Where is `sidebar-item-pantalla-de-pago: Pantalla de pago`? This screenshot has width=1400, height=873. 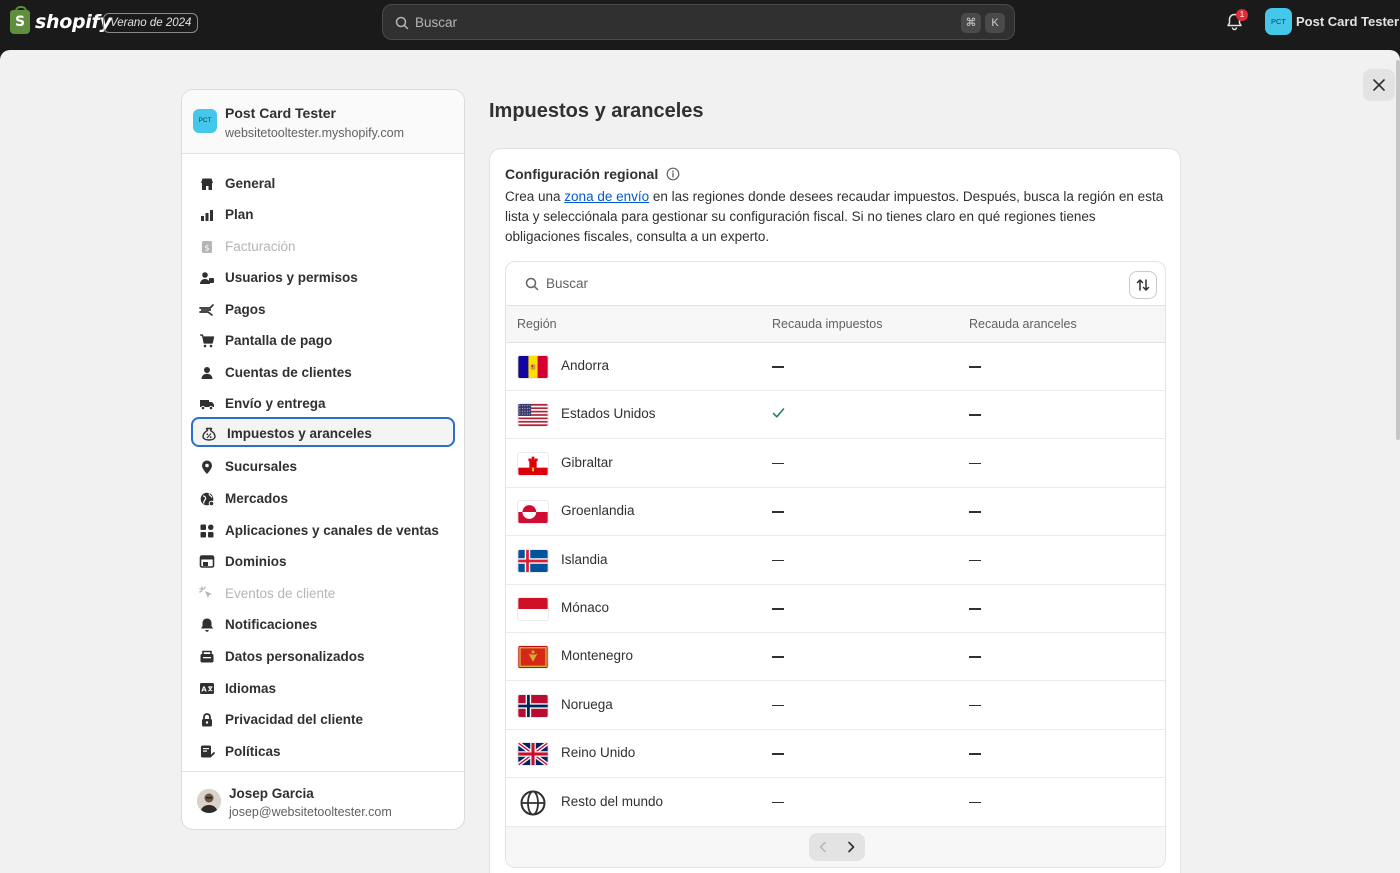 sidebar-item-pantalla-de-pago: Pantalla de pago is located at coordinates (323, 341).